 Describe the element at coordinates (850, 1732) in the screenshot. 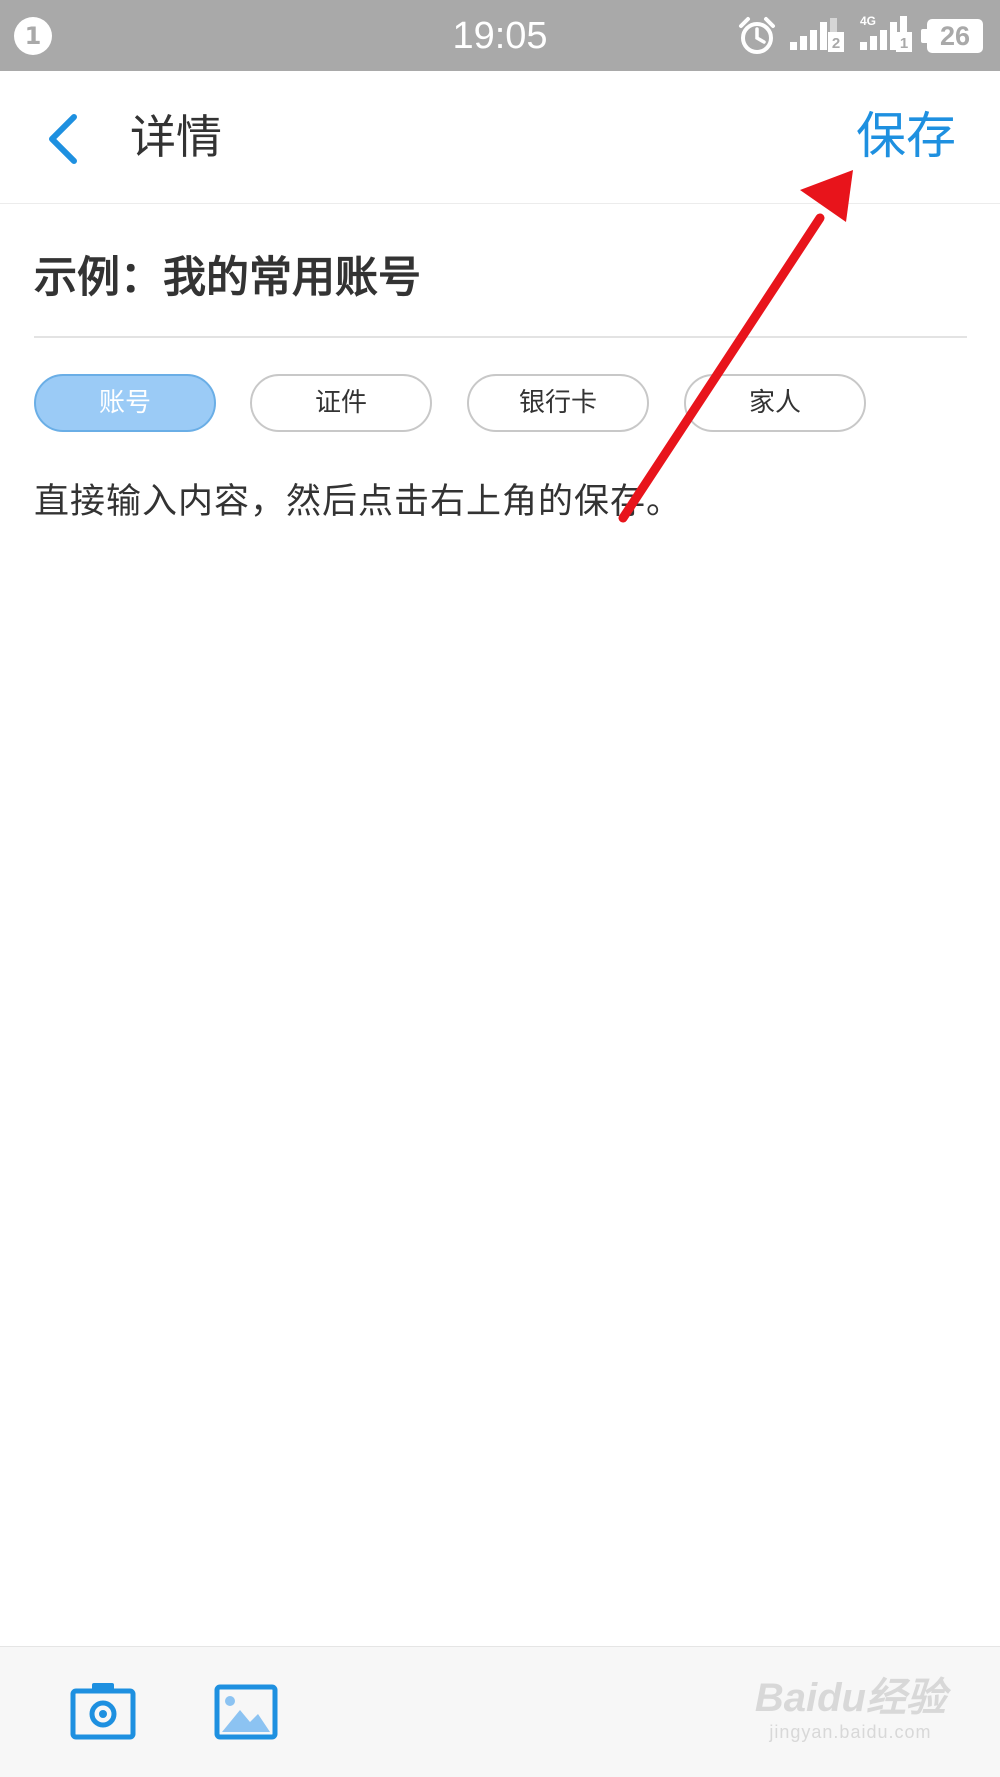

I see `watermark-url: jingyan.baidu.com` at that location.